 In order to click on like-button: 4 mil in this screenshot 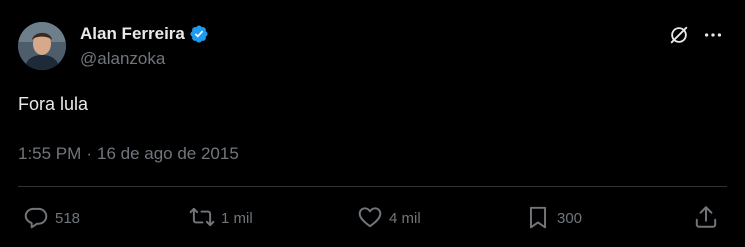, I will do `click(389, 219)`.